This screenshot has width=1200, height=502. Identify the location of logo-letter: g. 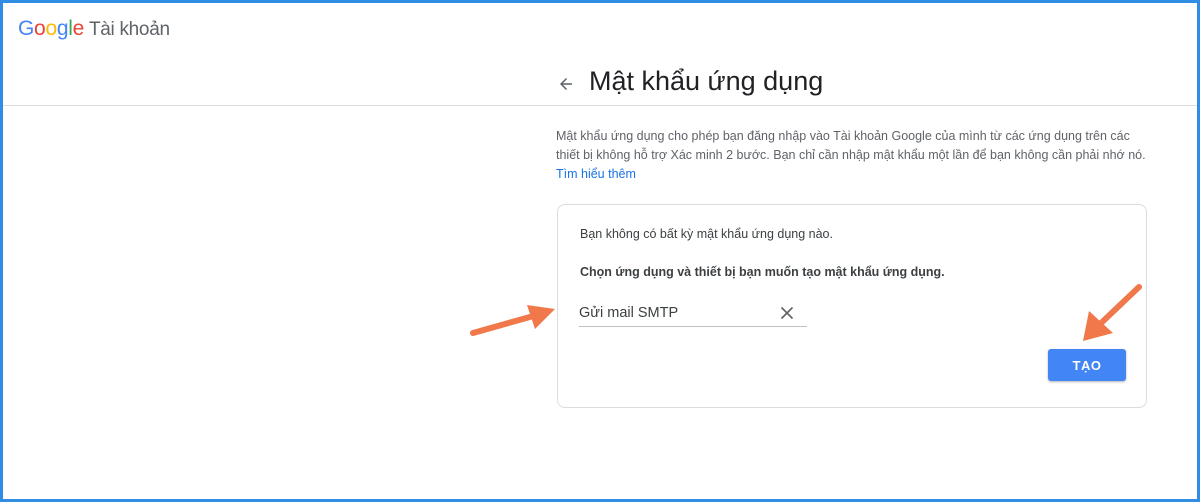
(62, 28).